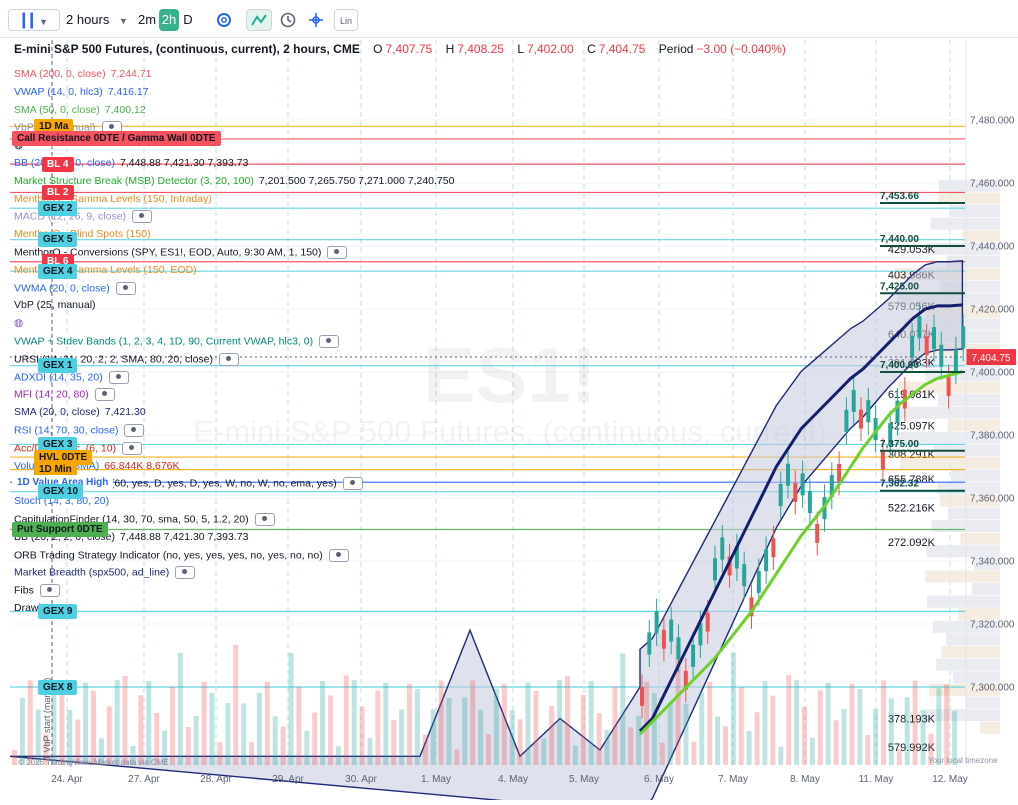  I want to click on interval-2h-button: 2h, so click(169, 20).